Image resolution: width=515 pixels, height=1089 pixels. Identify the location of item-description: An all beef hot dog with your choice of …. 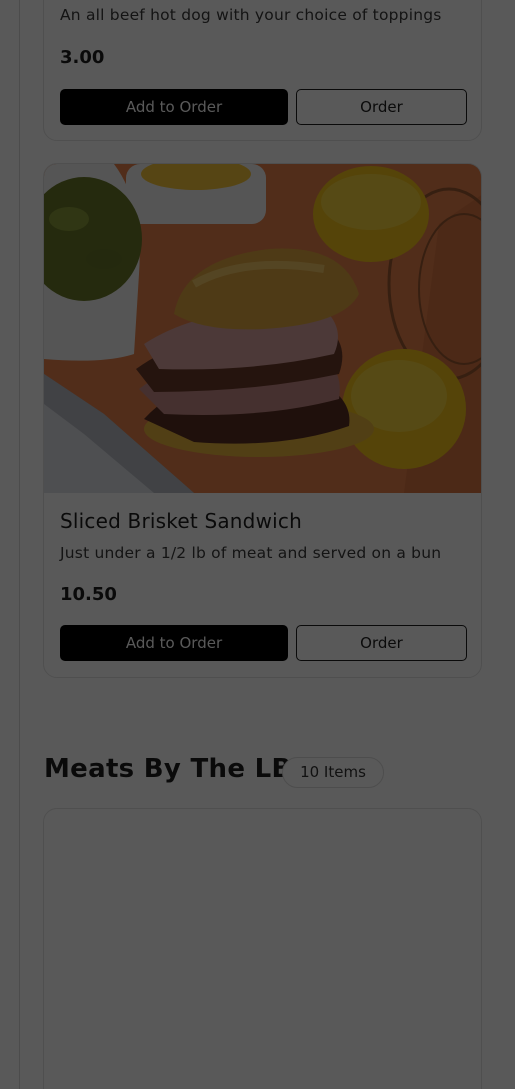
(251, 15).